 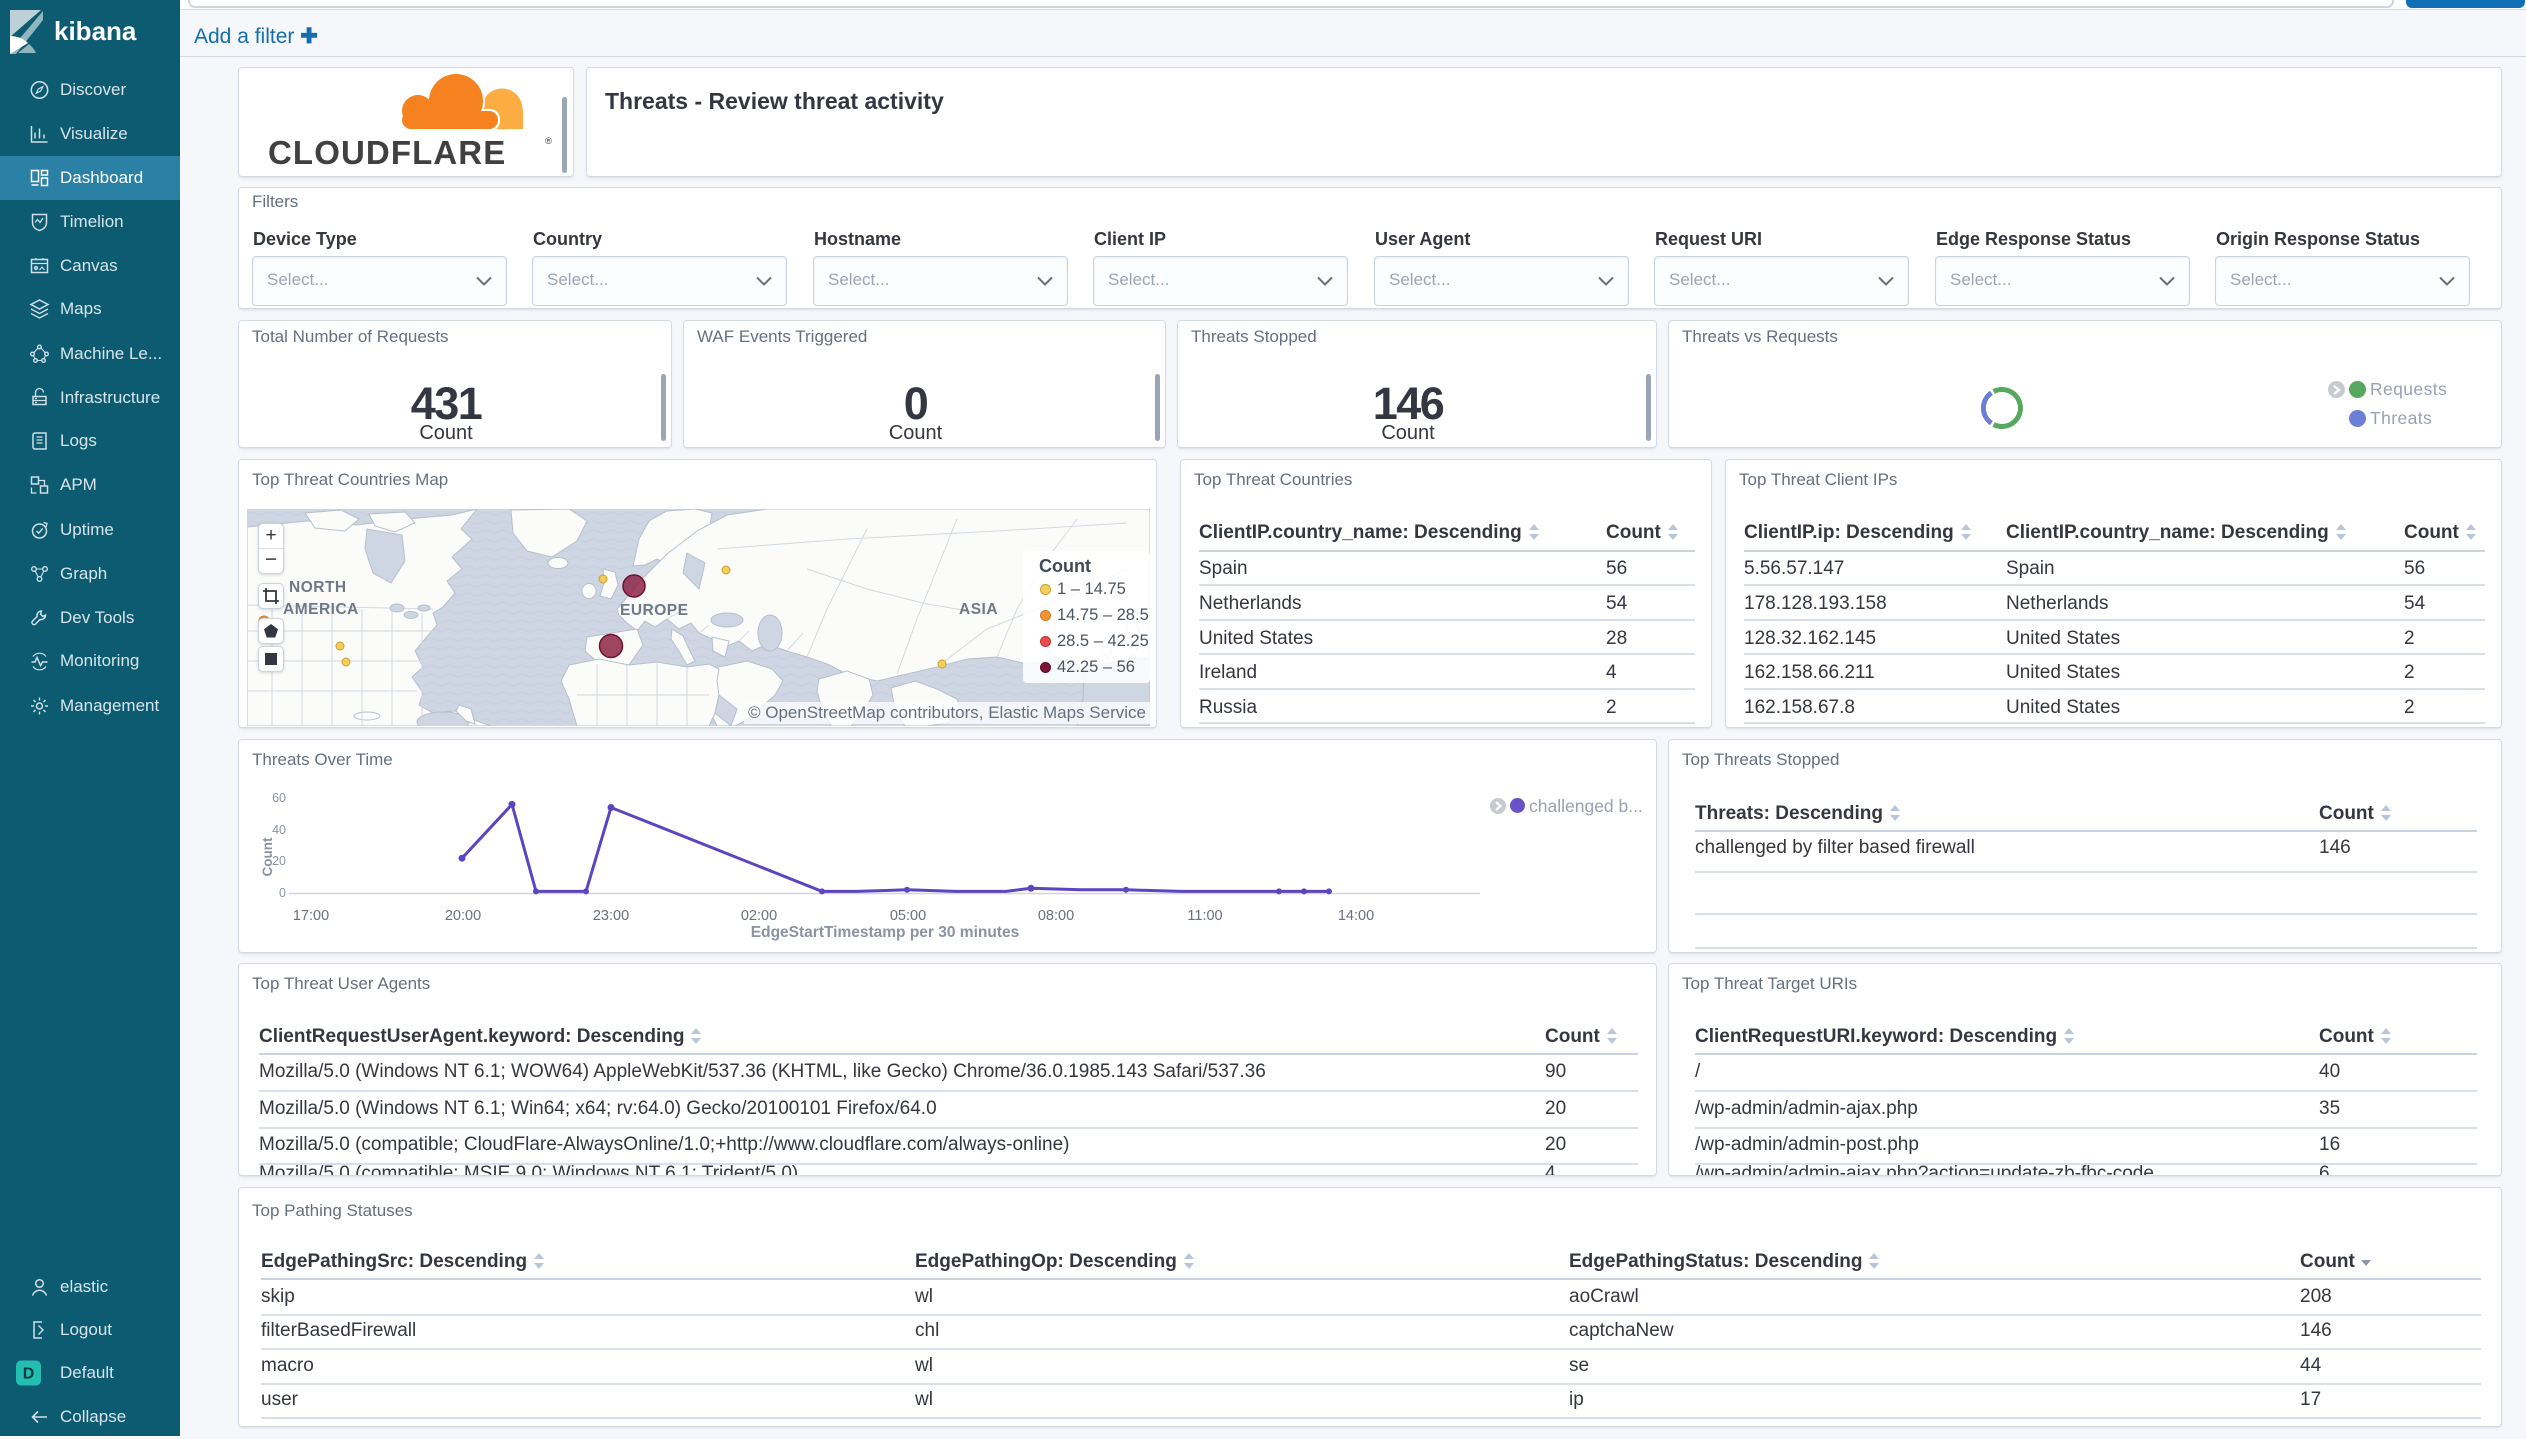 What do you see at coordinates (267, 856) in the screenshot?
I see `svg-text: Count` at bounding box center [267, 856].